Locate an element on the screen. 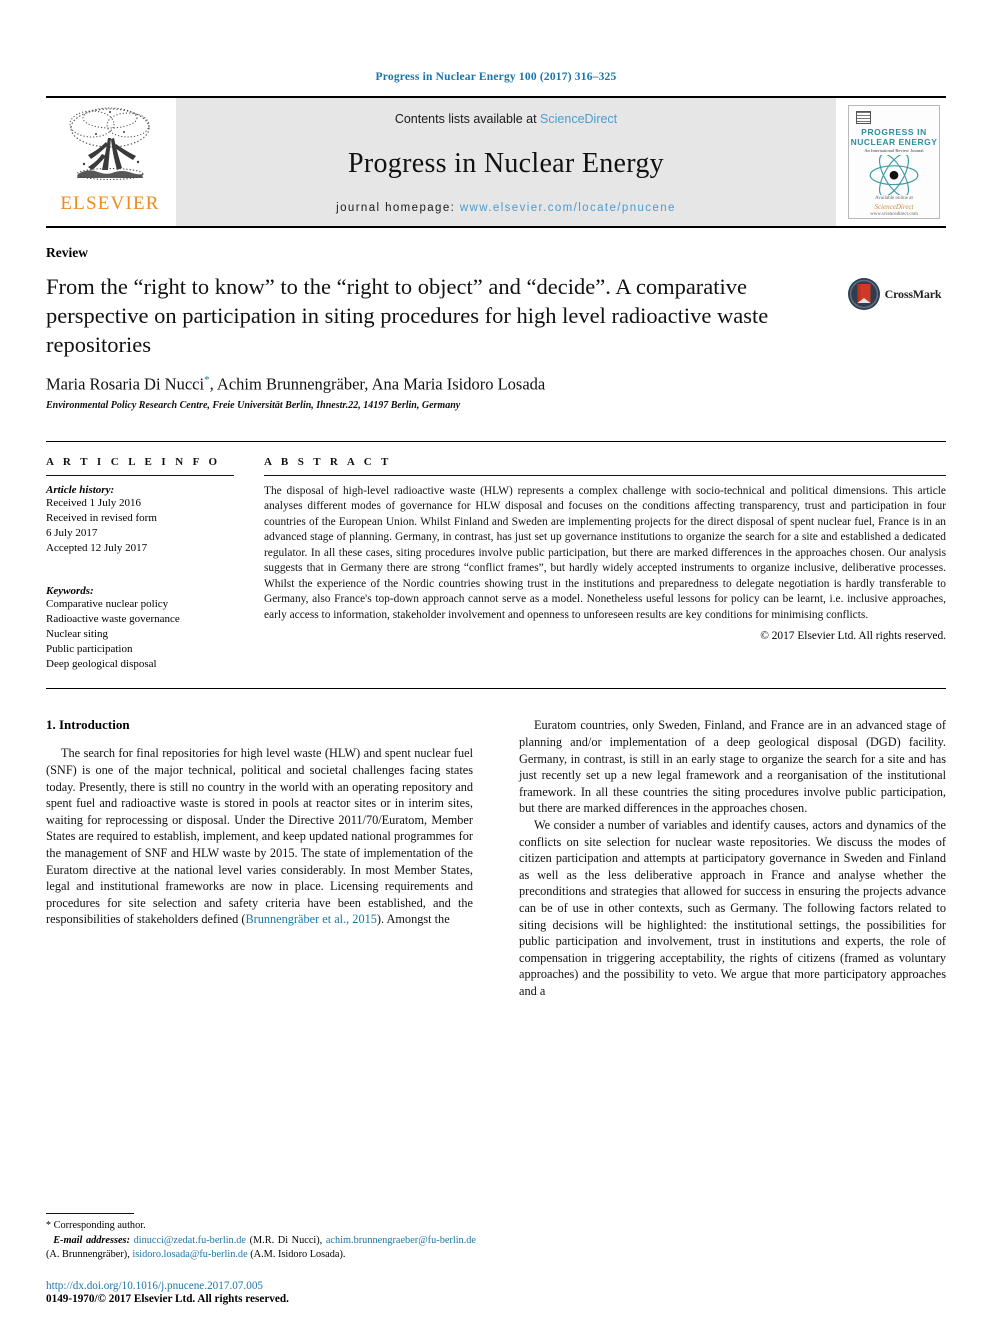 Image resolution: width=992 pixels, height=1323 pixels. corresponding-author-text: Corresponding author. is located at coordinates (99, 1226).